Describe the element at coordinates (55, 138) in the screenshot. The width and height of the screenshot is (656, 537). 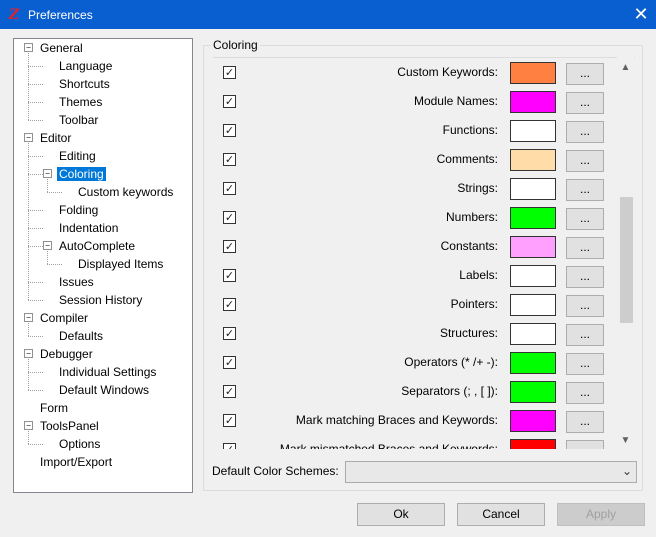
I see `tree-item-editor: Editor` at that location.